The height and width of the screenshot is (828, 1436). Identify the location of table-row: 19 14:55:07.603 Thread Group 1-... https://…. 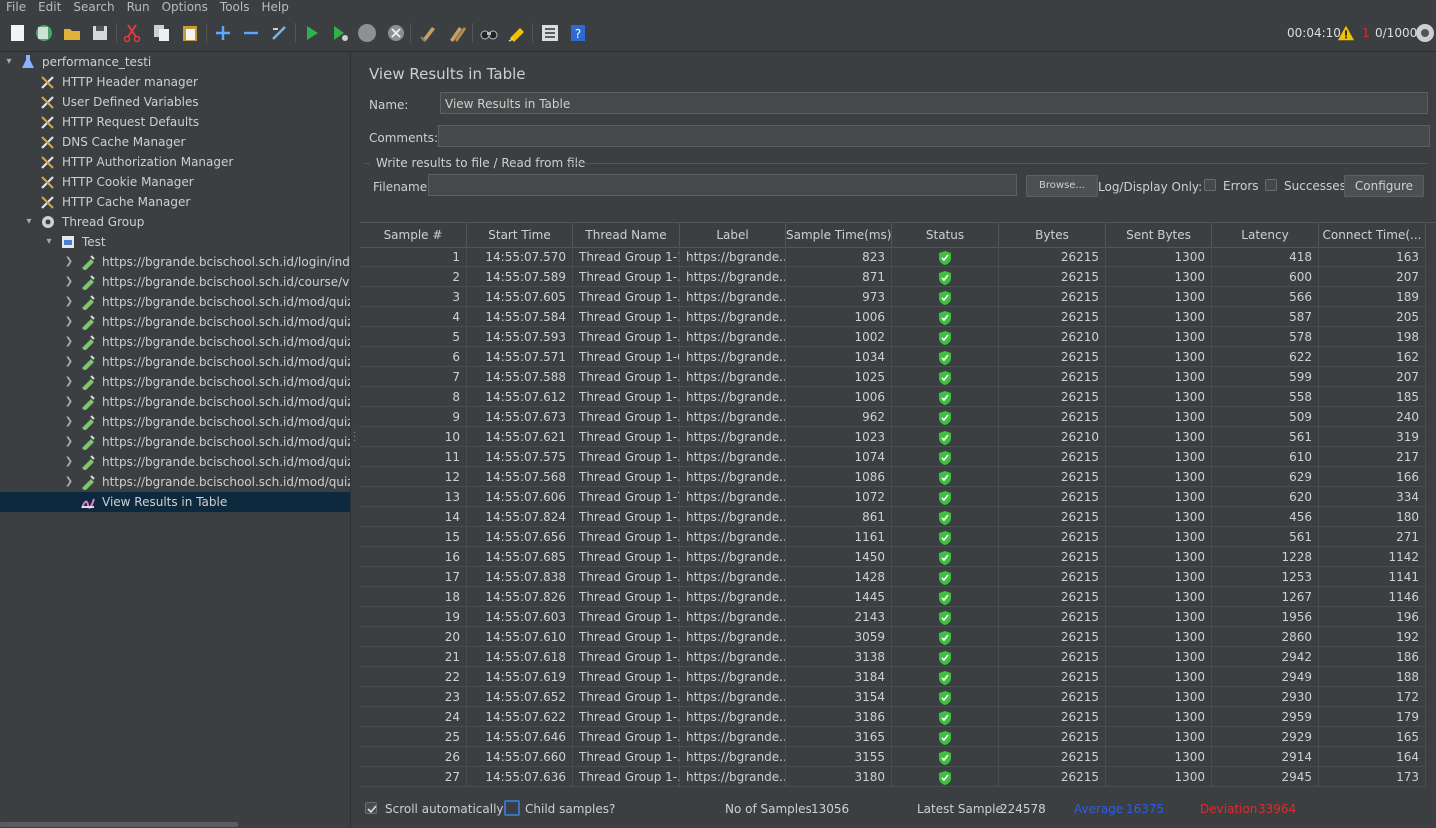
(893, 617).